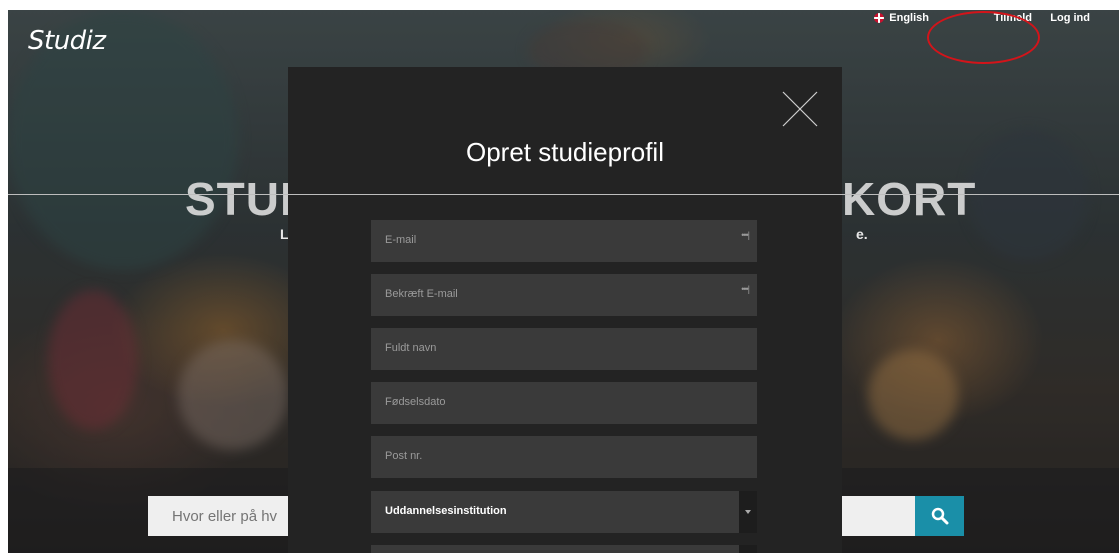 This screenshot has width=1119, height=553. I want to click on search-input, so click(220, 516).